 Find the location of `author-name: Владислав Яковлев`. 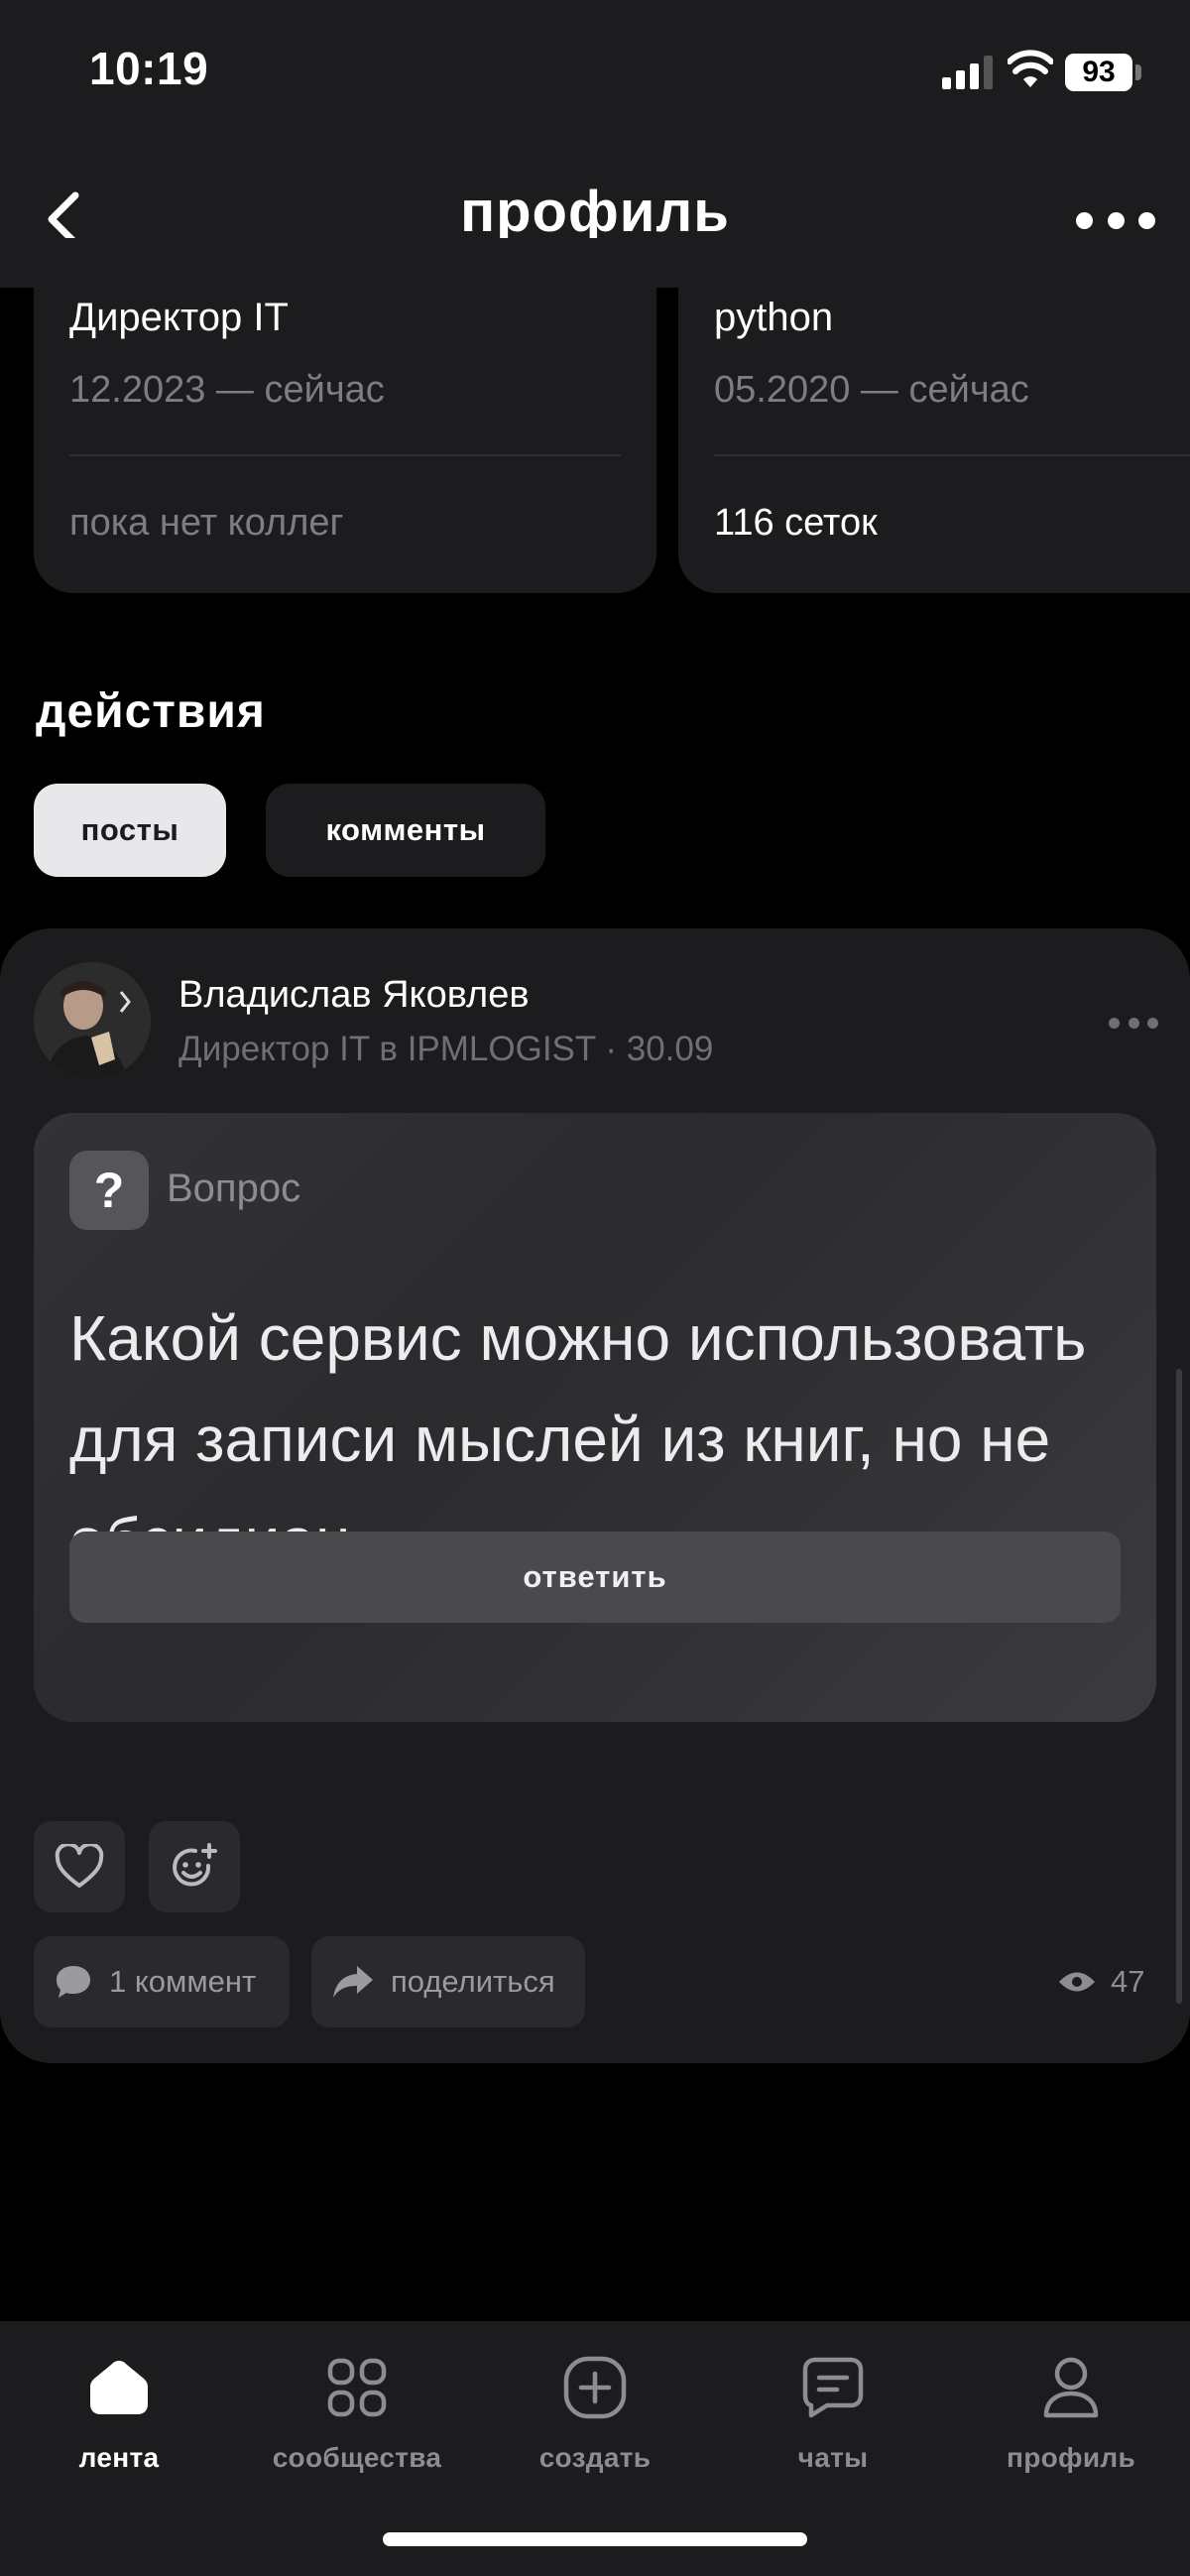

author-name: Владислав Яковлев is located at coordinates (354, 995).